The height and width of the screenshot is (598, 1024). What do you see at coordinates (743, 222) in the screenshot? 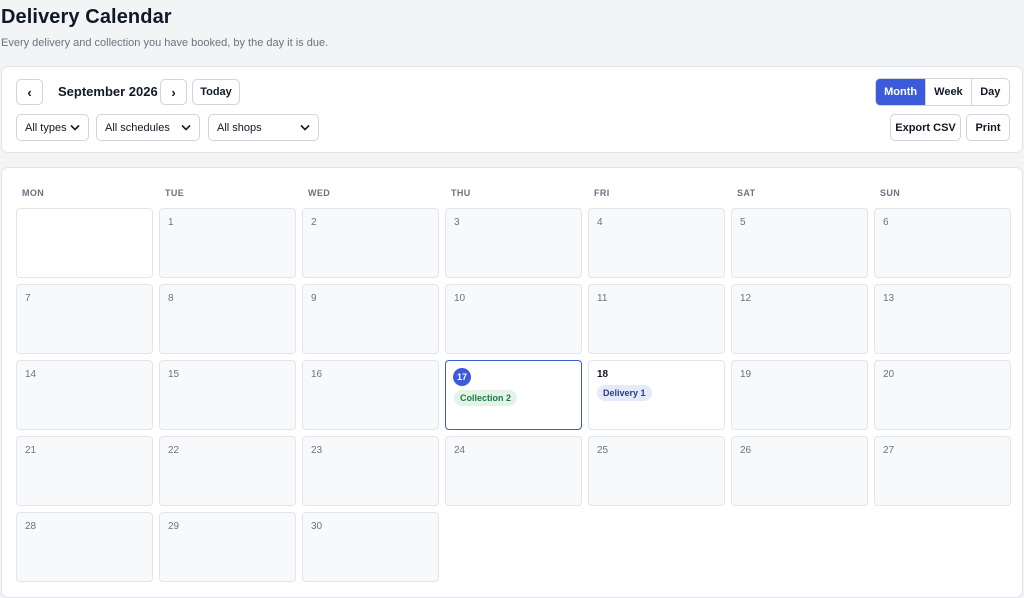
I see `day-number: 5` at bounding box center [743, 222].